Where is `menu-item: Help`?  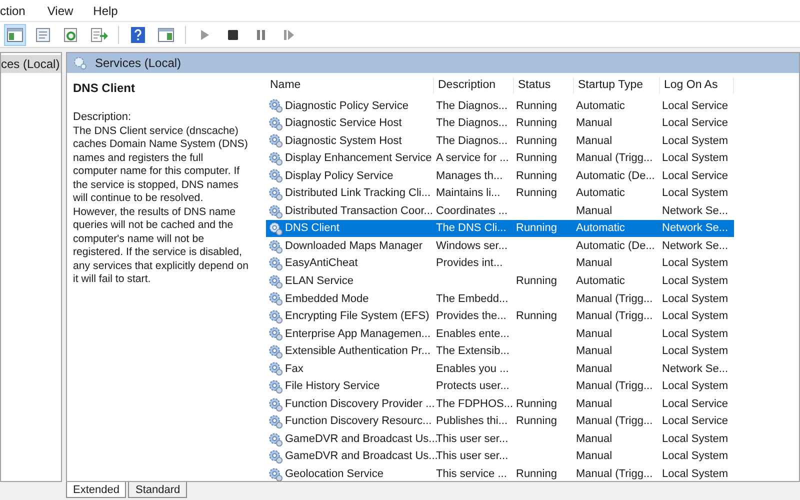 menu-item: Help is located at coordinates (105, 11).